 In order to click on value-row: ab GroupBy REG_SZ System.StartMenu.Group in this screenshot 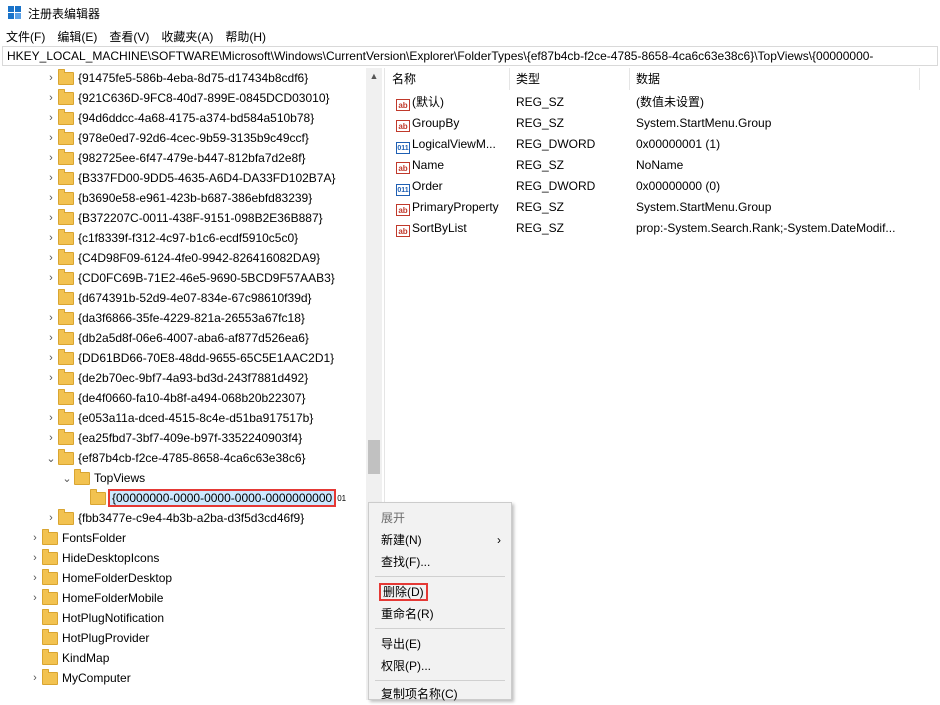, I will do `click(663, 123)`.